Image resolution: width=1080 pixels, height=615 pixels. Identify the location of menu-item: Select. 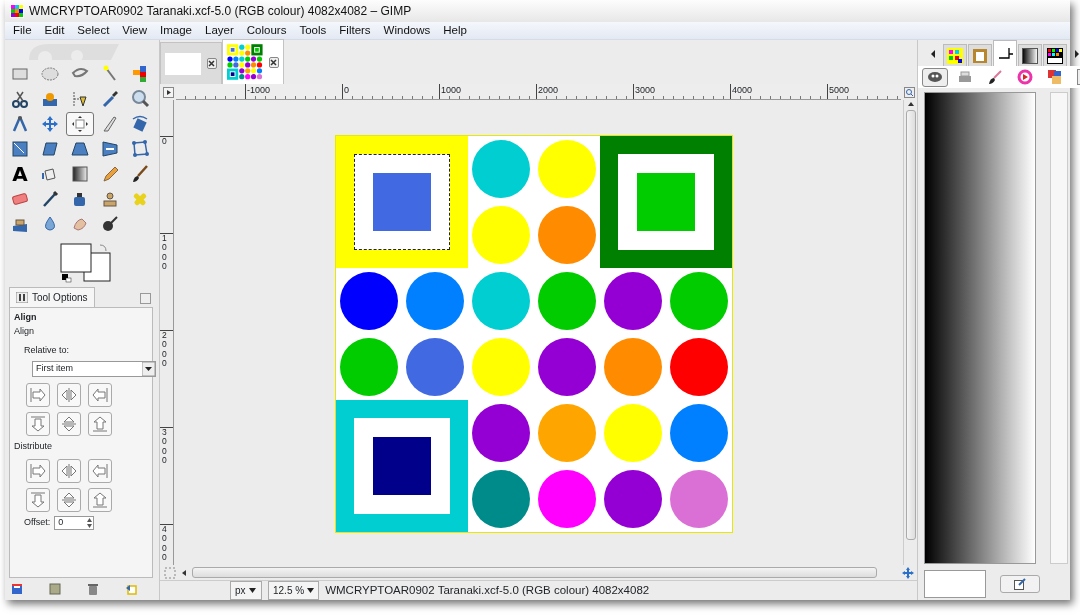
(93, 30).